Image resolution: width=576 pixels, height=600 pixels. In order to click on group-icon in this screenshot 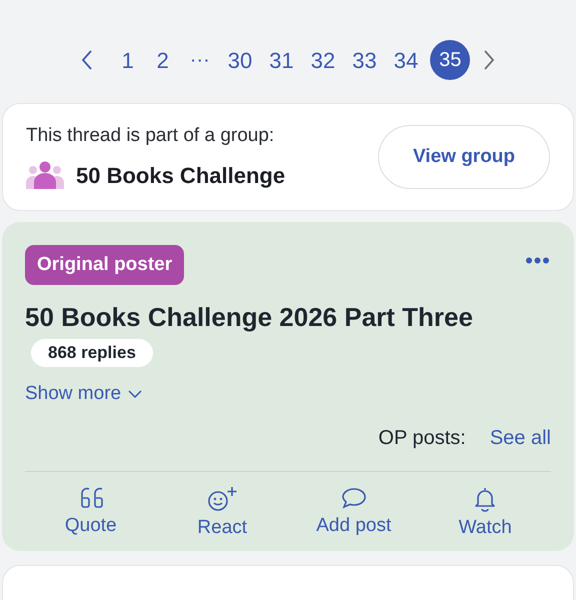, I will do `click(45, 175)`.